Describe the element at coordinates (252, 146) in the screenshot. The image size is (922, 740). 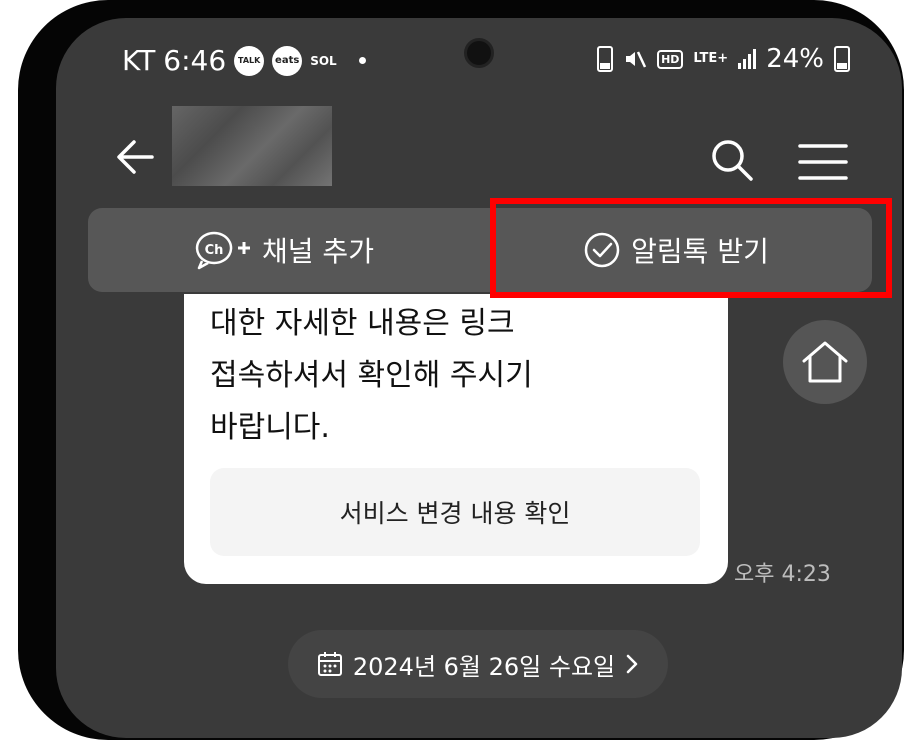
I see `channel-name-blurred` at that location.